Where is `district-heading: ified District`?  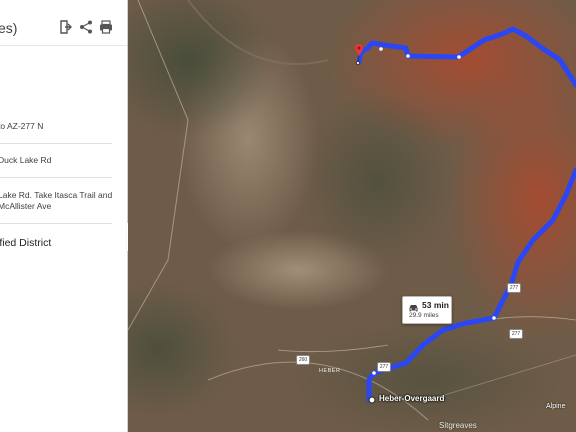 district-heading: ified District is located at coordinates (26, 243).